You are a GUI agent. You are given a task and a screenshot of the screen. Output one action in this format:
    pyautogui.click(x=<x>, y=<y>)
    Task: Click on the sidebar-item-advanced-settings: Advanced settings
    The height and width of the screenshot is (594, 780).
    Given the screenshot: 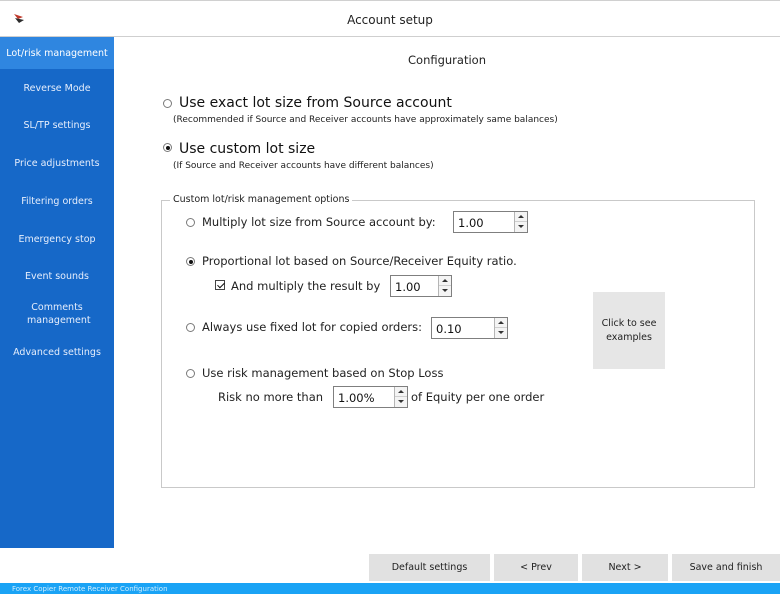 What is the action you would take?
    pyautogui.click(x=57, y=352)
    